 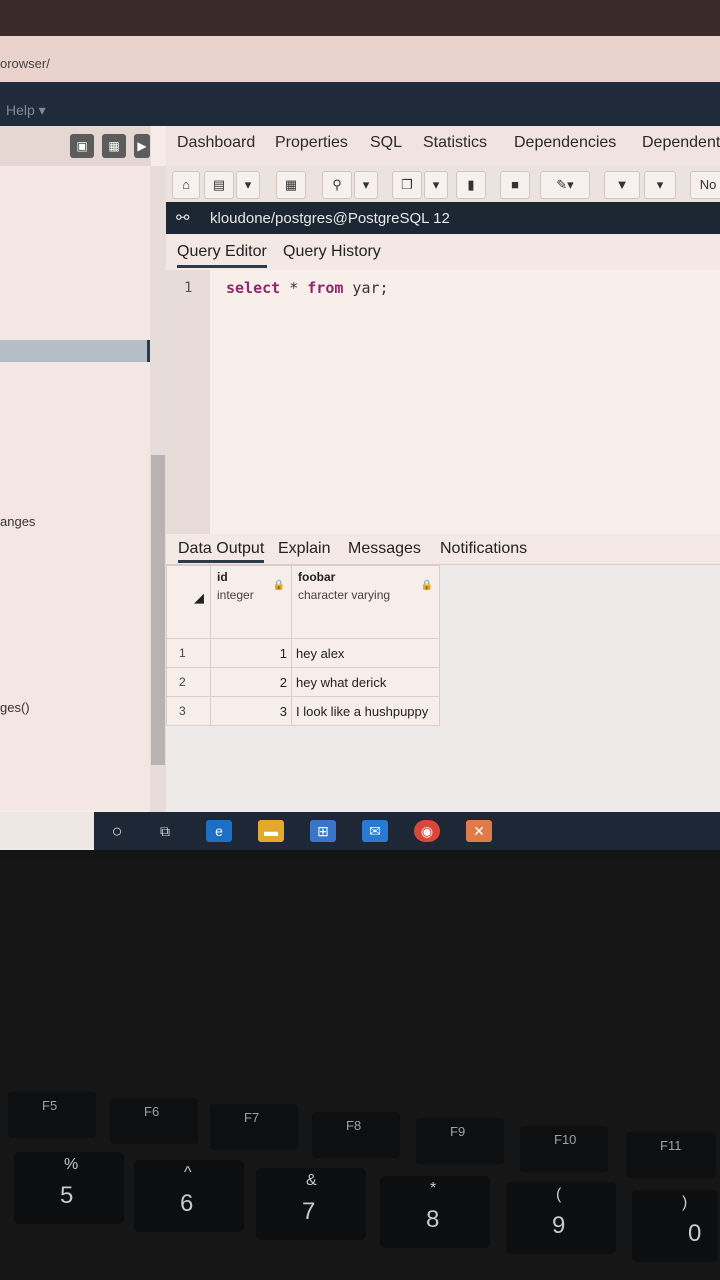 What do you see at coordinates (188, 602) in the screenshot?
I see `sort-arrow-icon: ◢` at bounding box center [188, 602].